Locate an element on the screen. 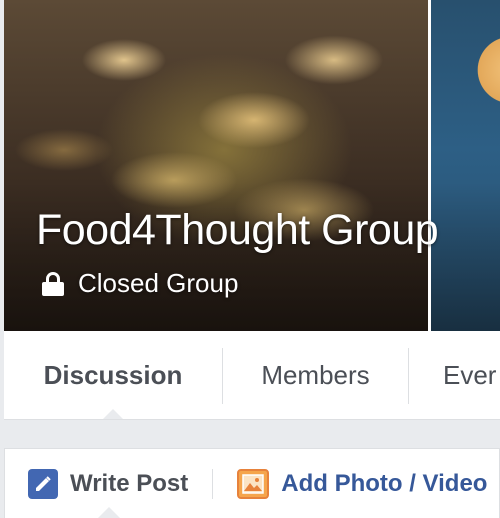 The height and width of the screenshot is (518, 500). photo-icon is located at coordinates (253, 483).